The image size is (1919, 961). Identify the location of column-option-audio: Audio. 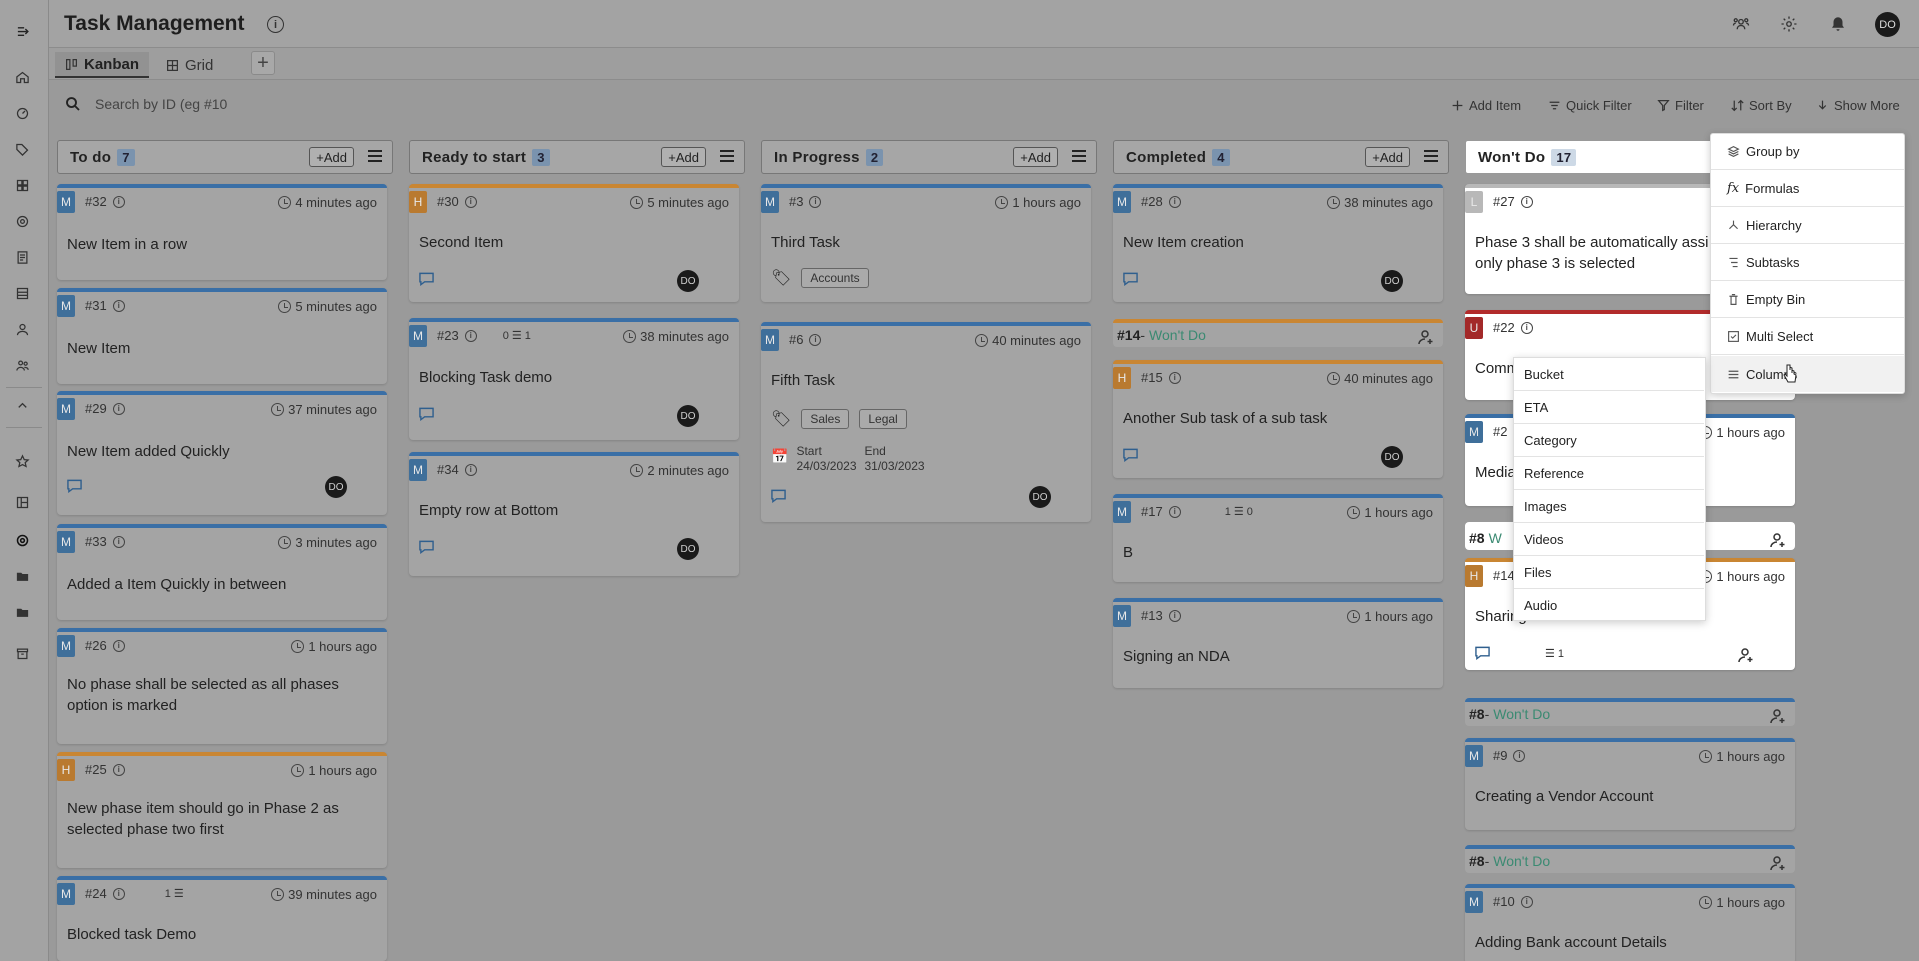
(1609, 605).